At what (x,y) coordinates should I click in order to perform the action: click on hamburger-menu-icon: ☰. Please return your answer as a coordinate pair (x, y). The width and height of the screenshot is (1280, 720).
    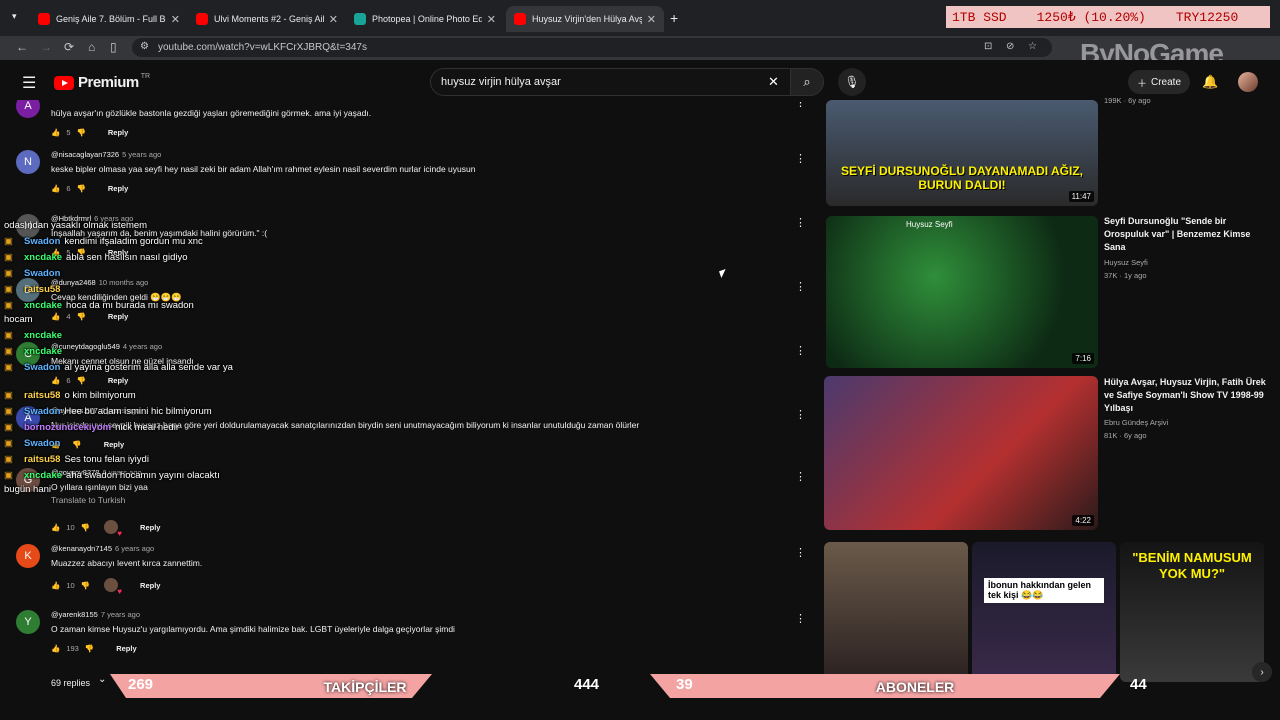
    Looking at the image, I should click on (29, 83).